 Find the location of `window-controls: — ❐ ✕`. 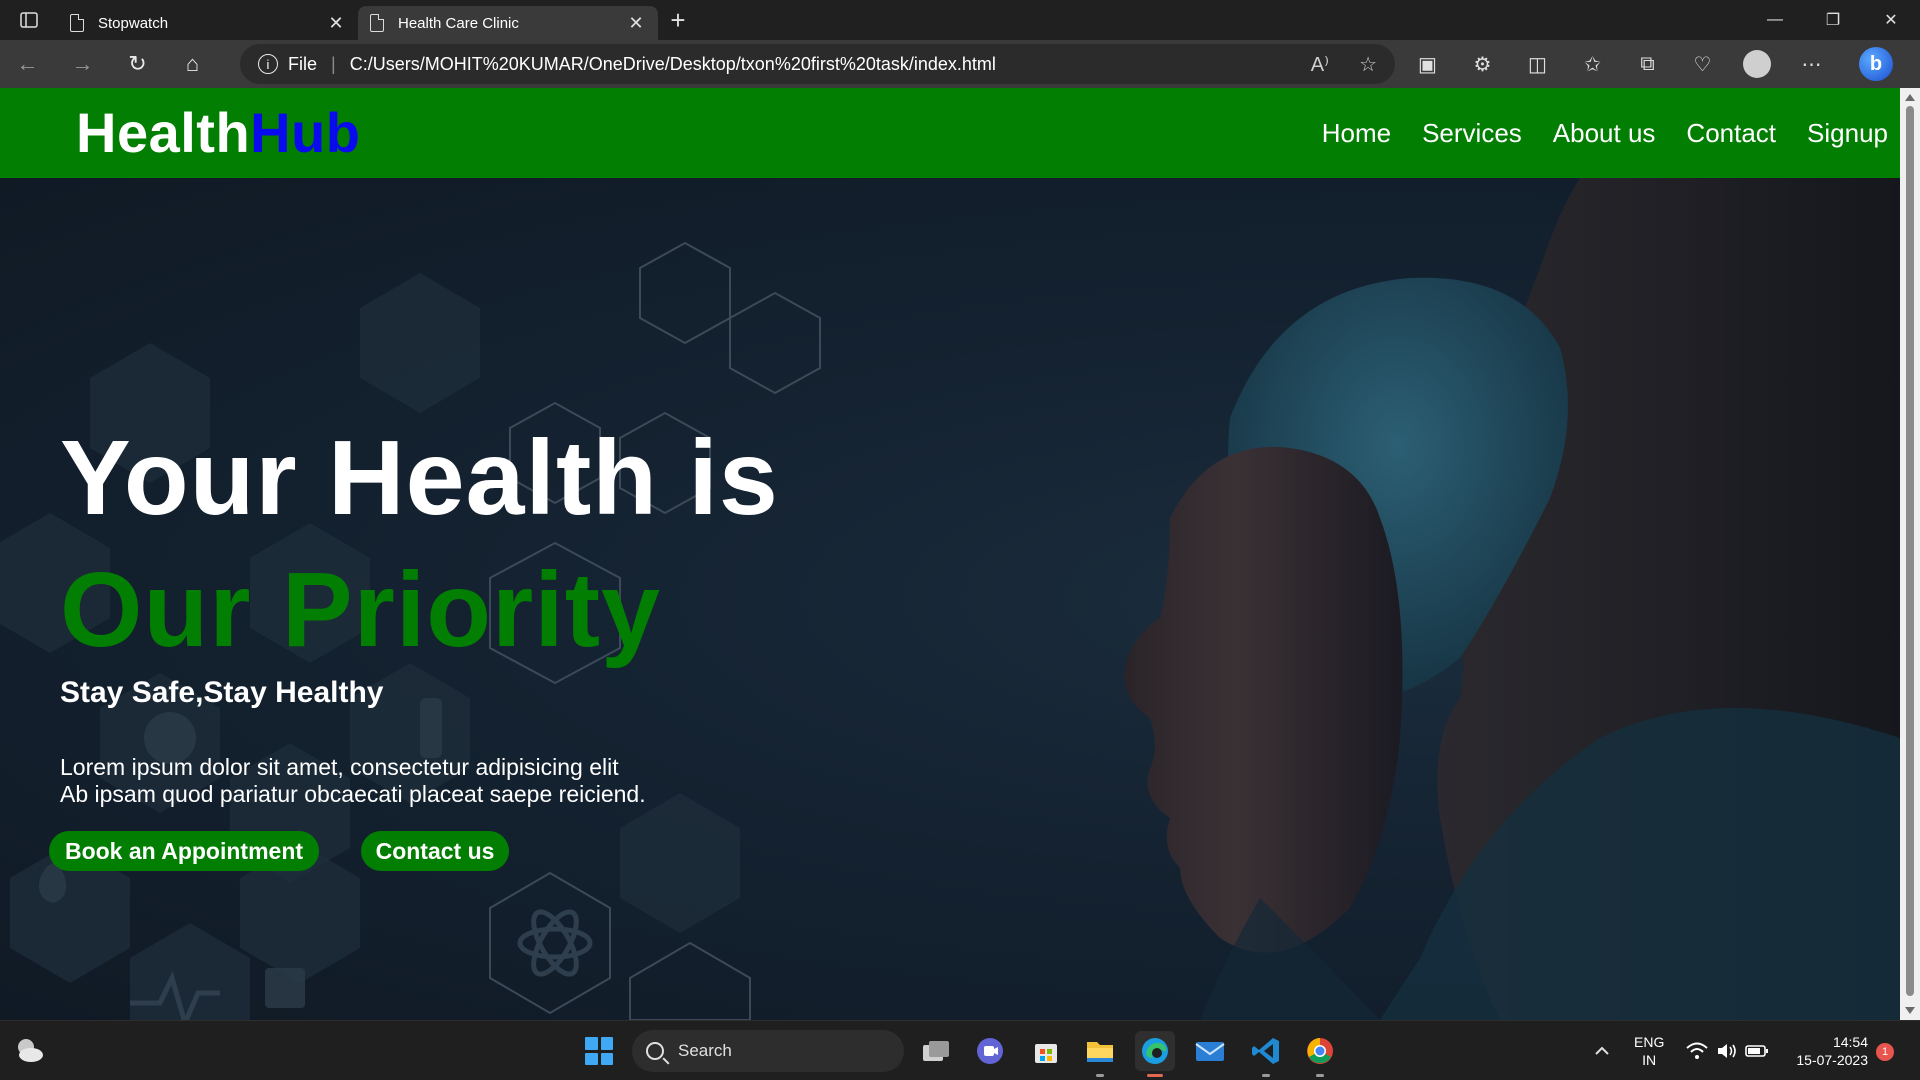

window-controls: — ❐ ✕ is located at coordinates (1833, 20).